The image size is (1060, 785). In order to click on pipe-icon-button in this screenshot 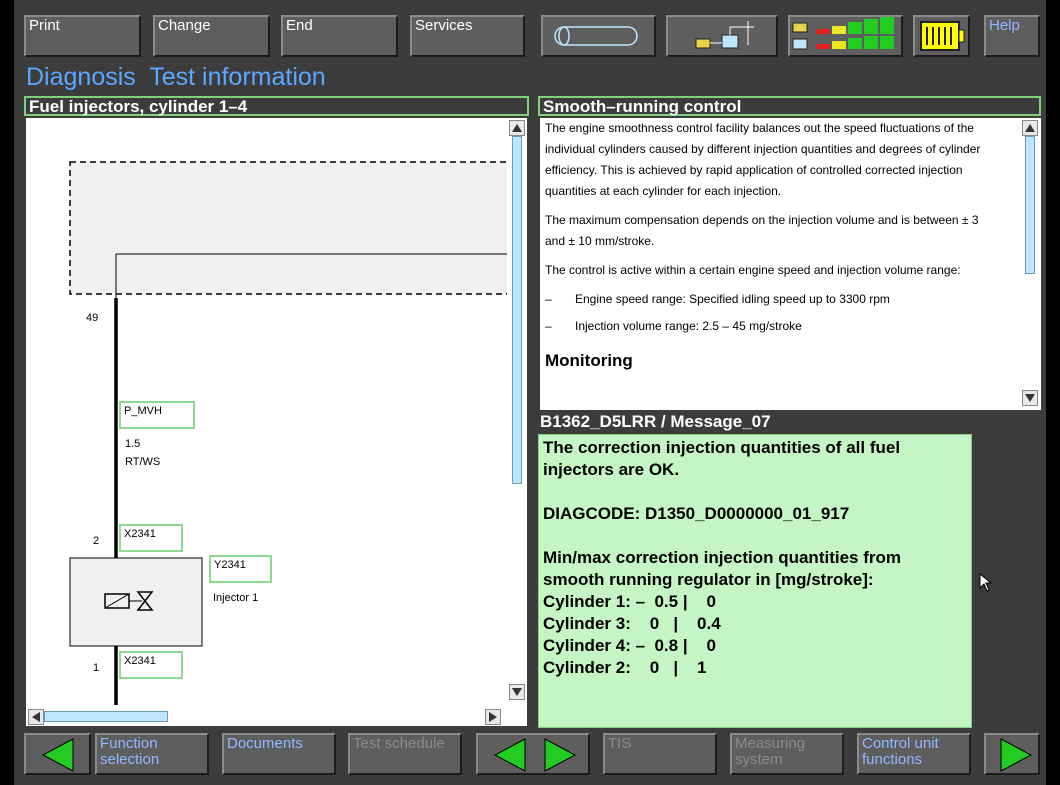, I will do `click(598, 36)`.